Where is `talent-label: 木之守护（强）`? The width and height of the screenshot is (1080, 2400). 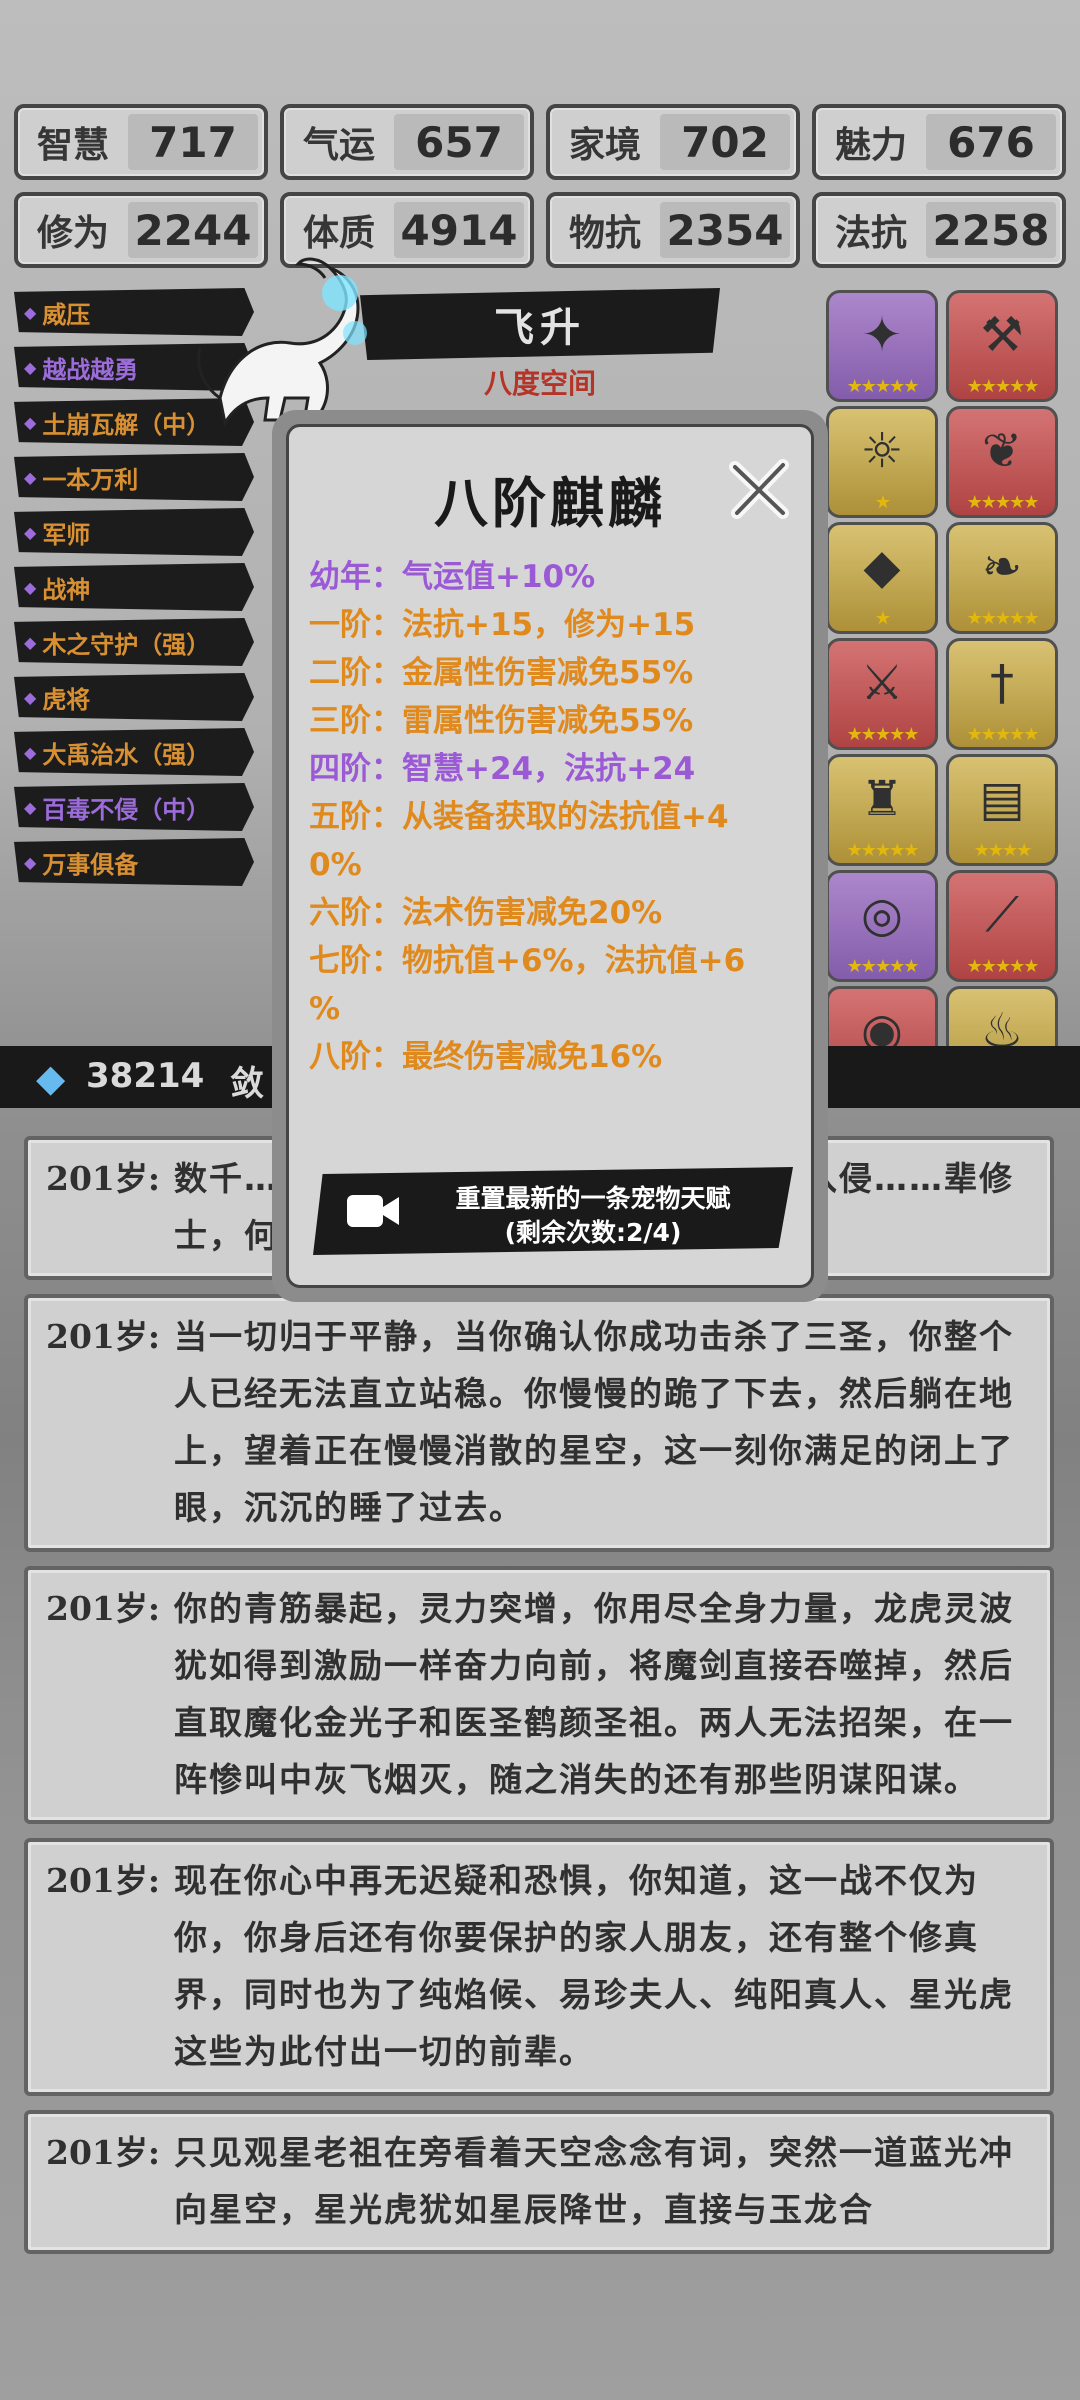
talent-label: 木之守护（强） is located at coordinates (126, 644).